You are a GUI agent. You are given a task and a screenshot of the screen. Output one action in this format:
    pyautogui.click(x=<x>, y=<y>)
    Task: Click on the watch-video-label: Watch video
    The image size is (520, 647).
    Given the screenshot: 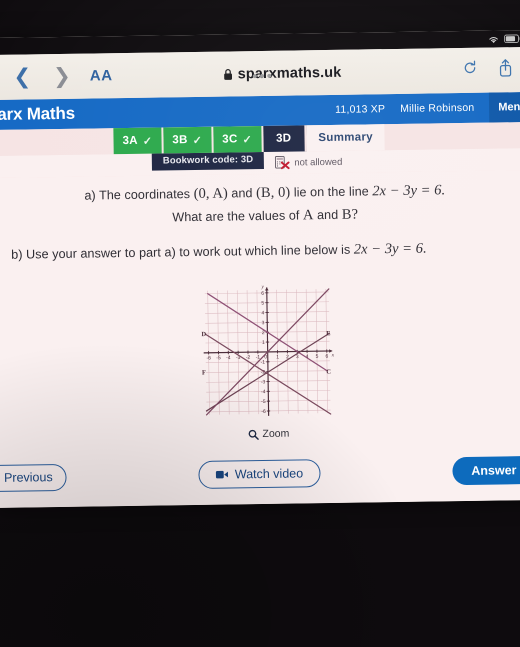 What is the action you would take?
    pyautogui.click(x=269, y=474)
    